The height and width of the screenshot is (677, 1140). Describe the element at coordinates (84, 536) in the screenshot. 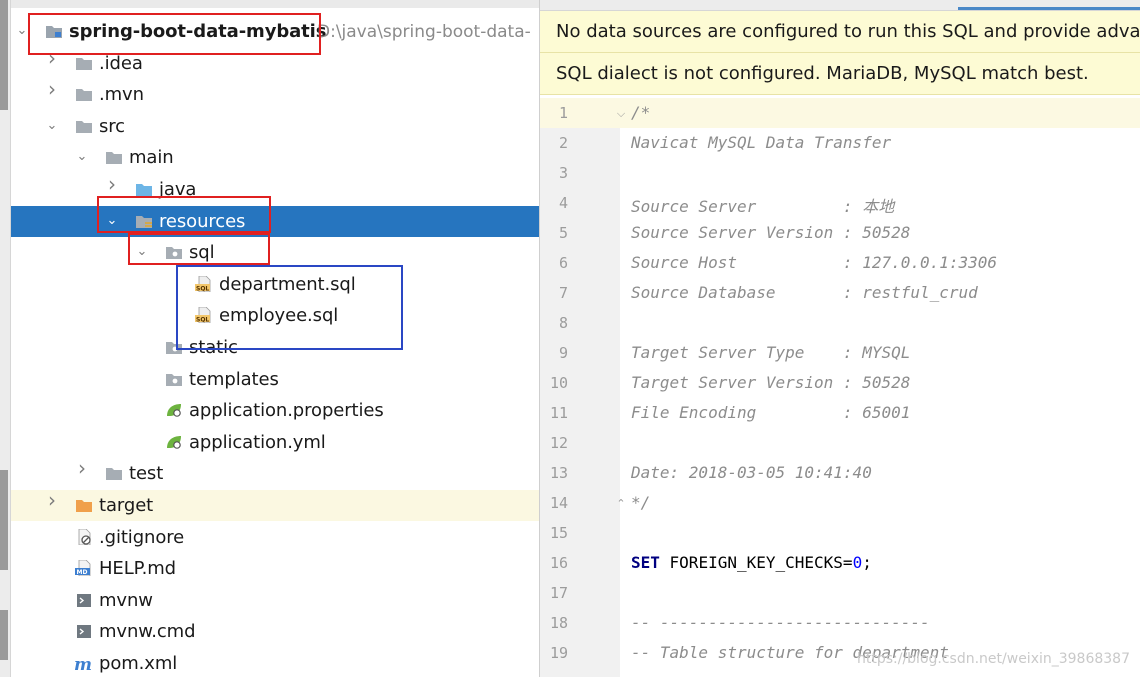

I see `gitignore-file-icon` at that location.